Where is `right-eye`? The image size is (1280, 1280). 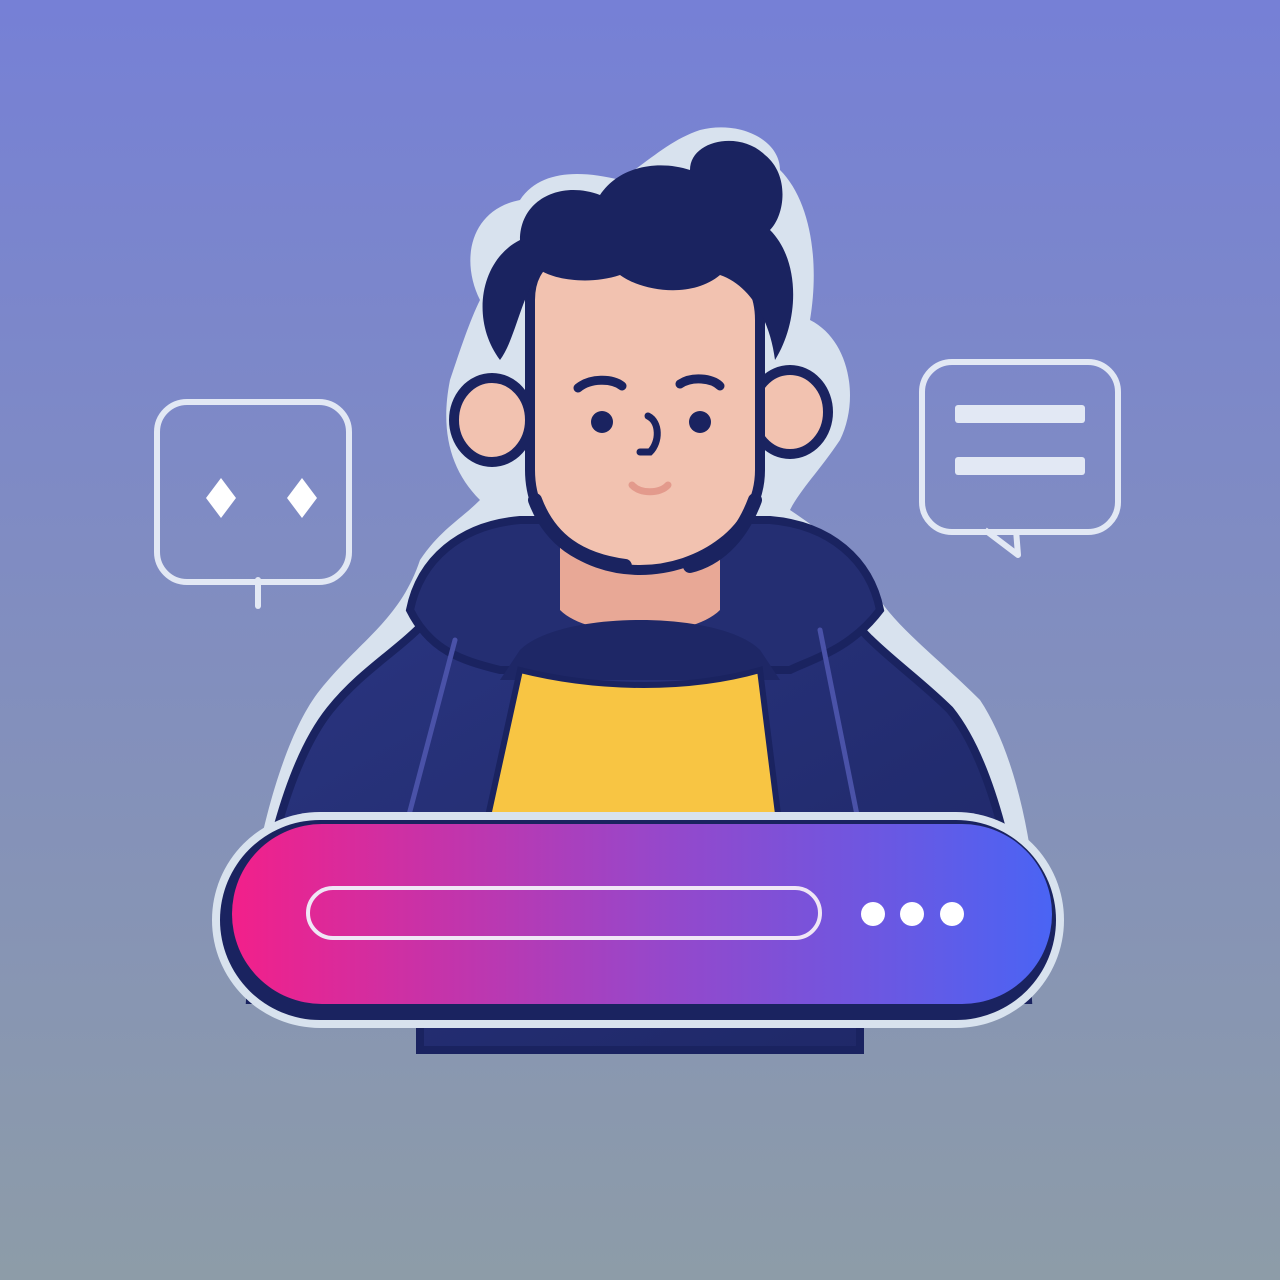
right-eye is located at coordinates (700, 422).